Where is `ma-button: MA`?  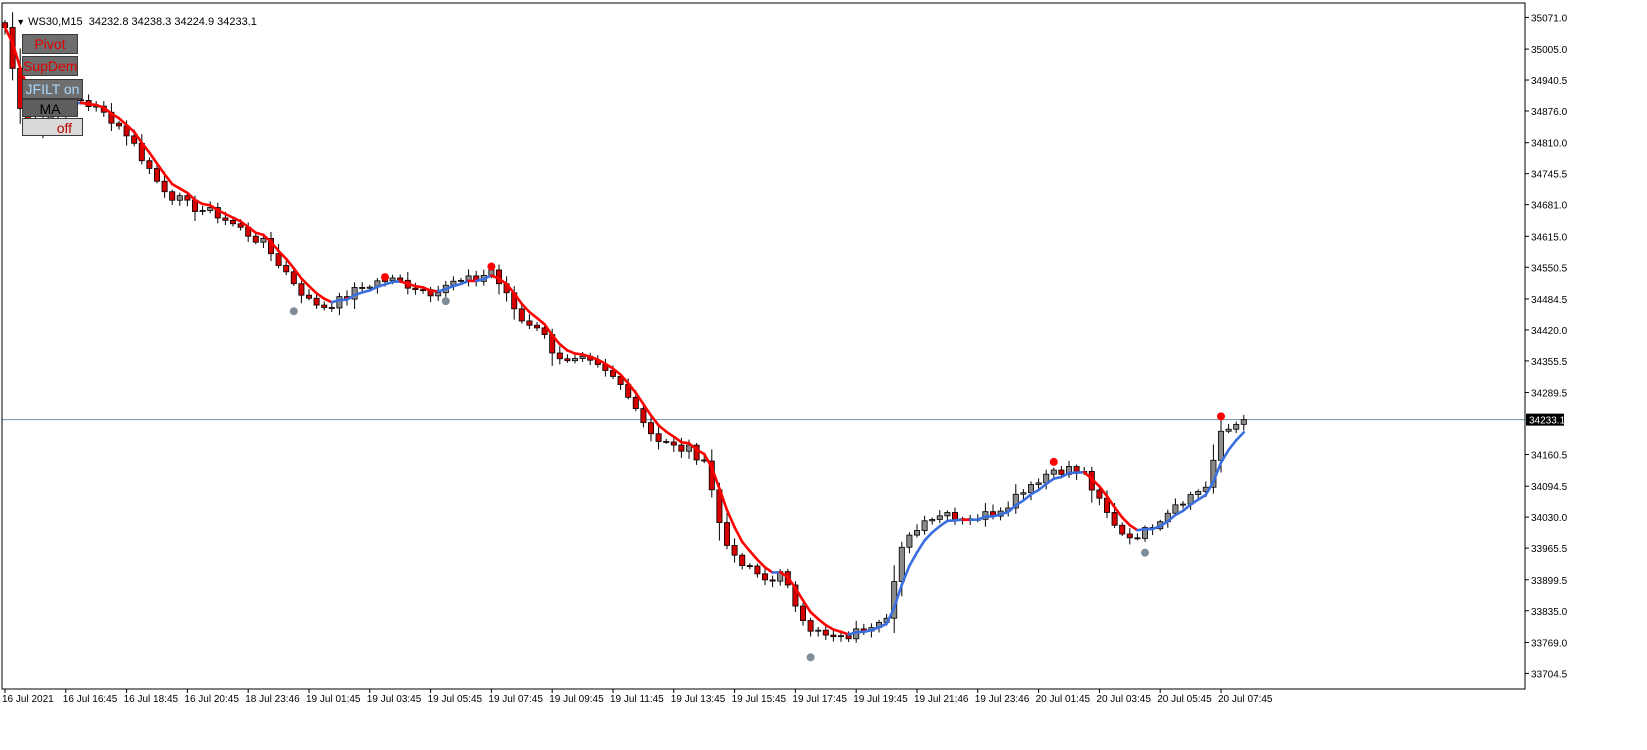
ma-button: MA is located at coordinates (50, 108).